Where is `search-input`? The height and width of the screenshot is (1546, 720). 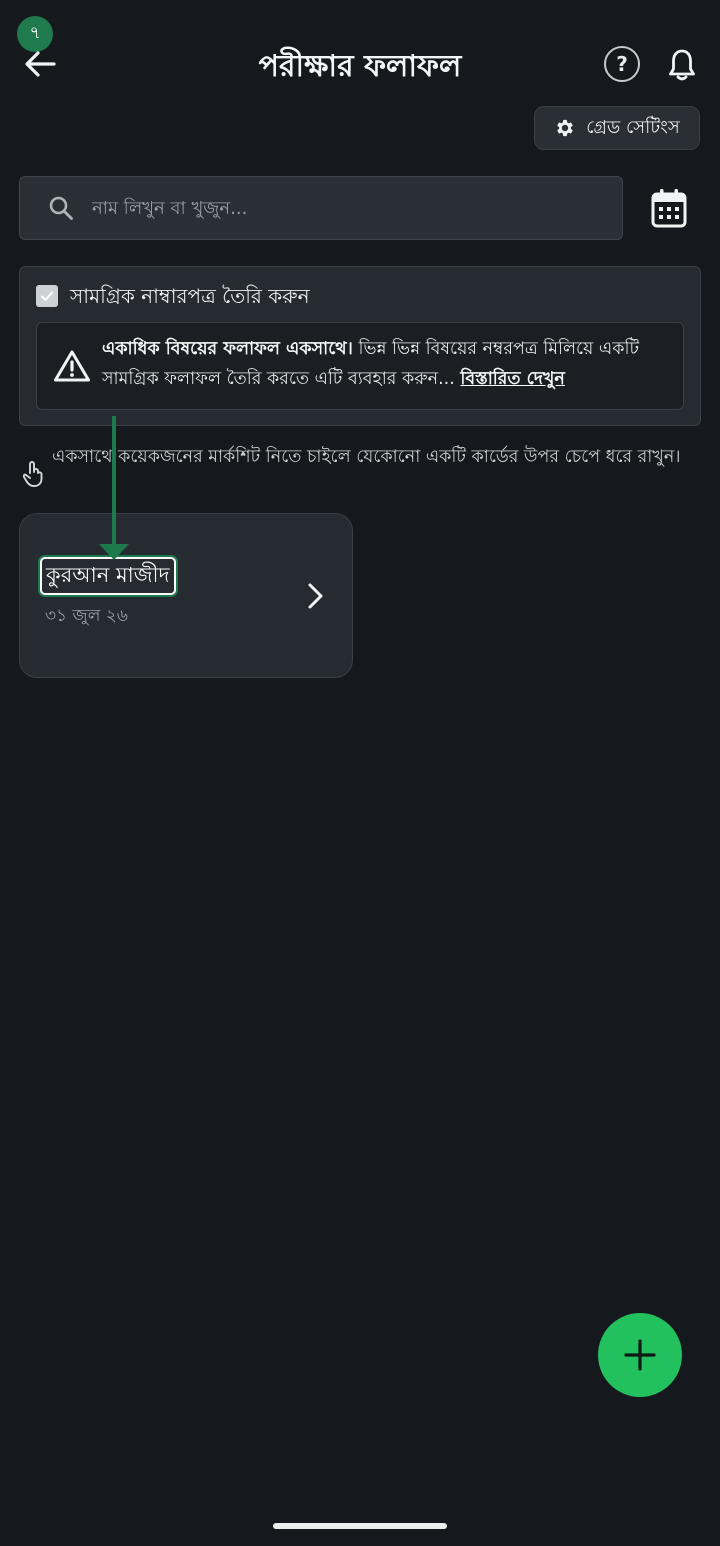
search-input is located at coordinates (356, 208).